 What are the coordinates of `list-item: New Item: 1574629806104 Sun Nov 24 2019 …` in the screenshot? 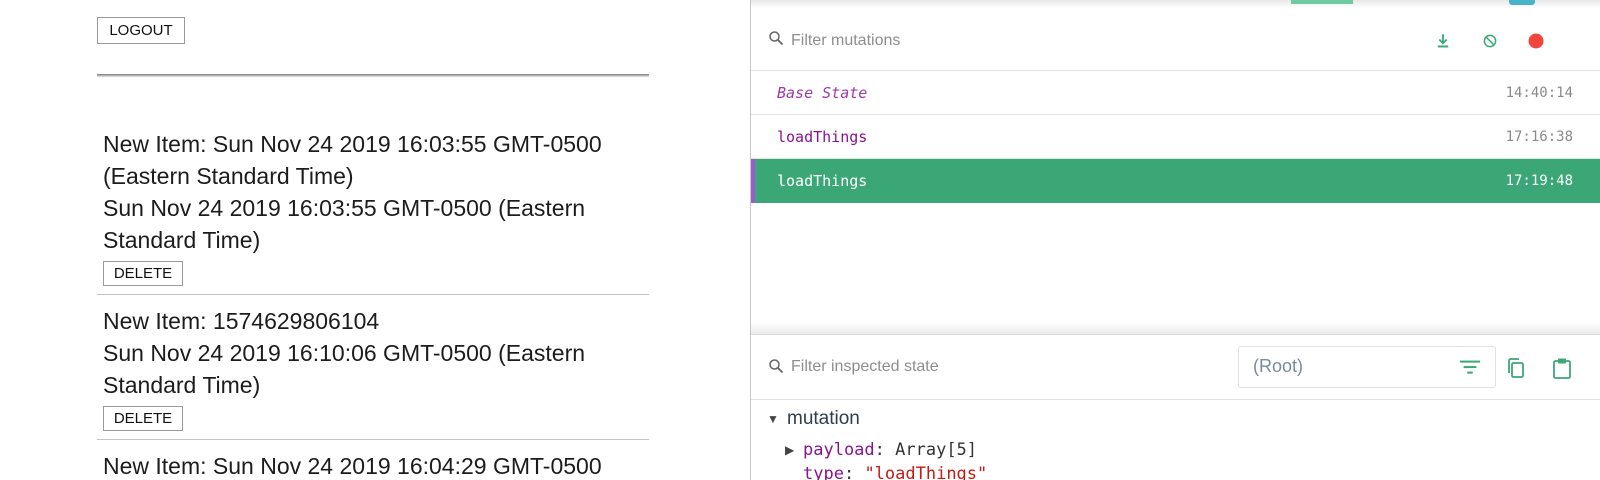 It's located at (373, 367).